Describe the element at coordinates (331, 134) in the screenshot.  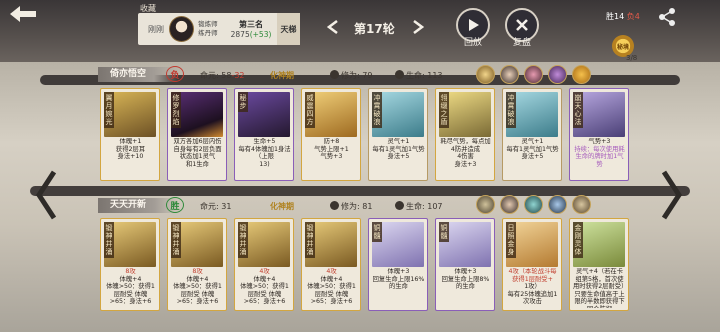
I see `player1-card: 威震四方防+8 气势上限+1 气势+3` at that location.